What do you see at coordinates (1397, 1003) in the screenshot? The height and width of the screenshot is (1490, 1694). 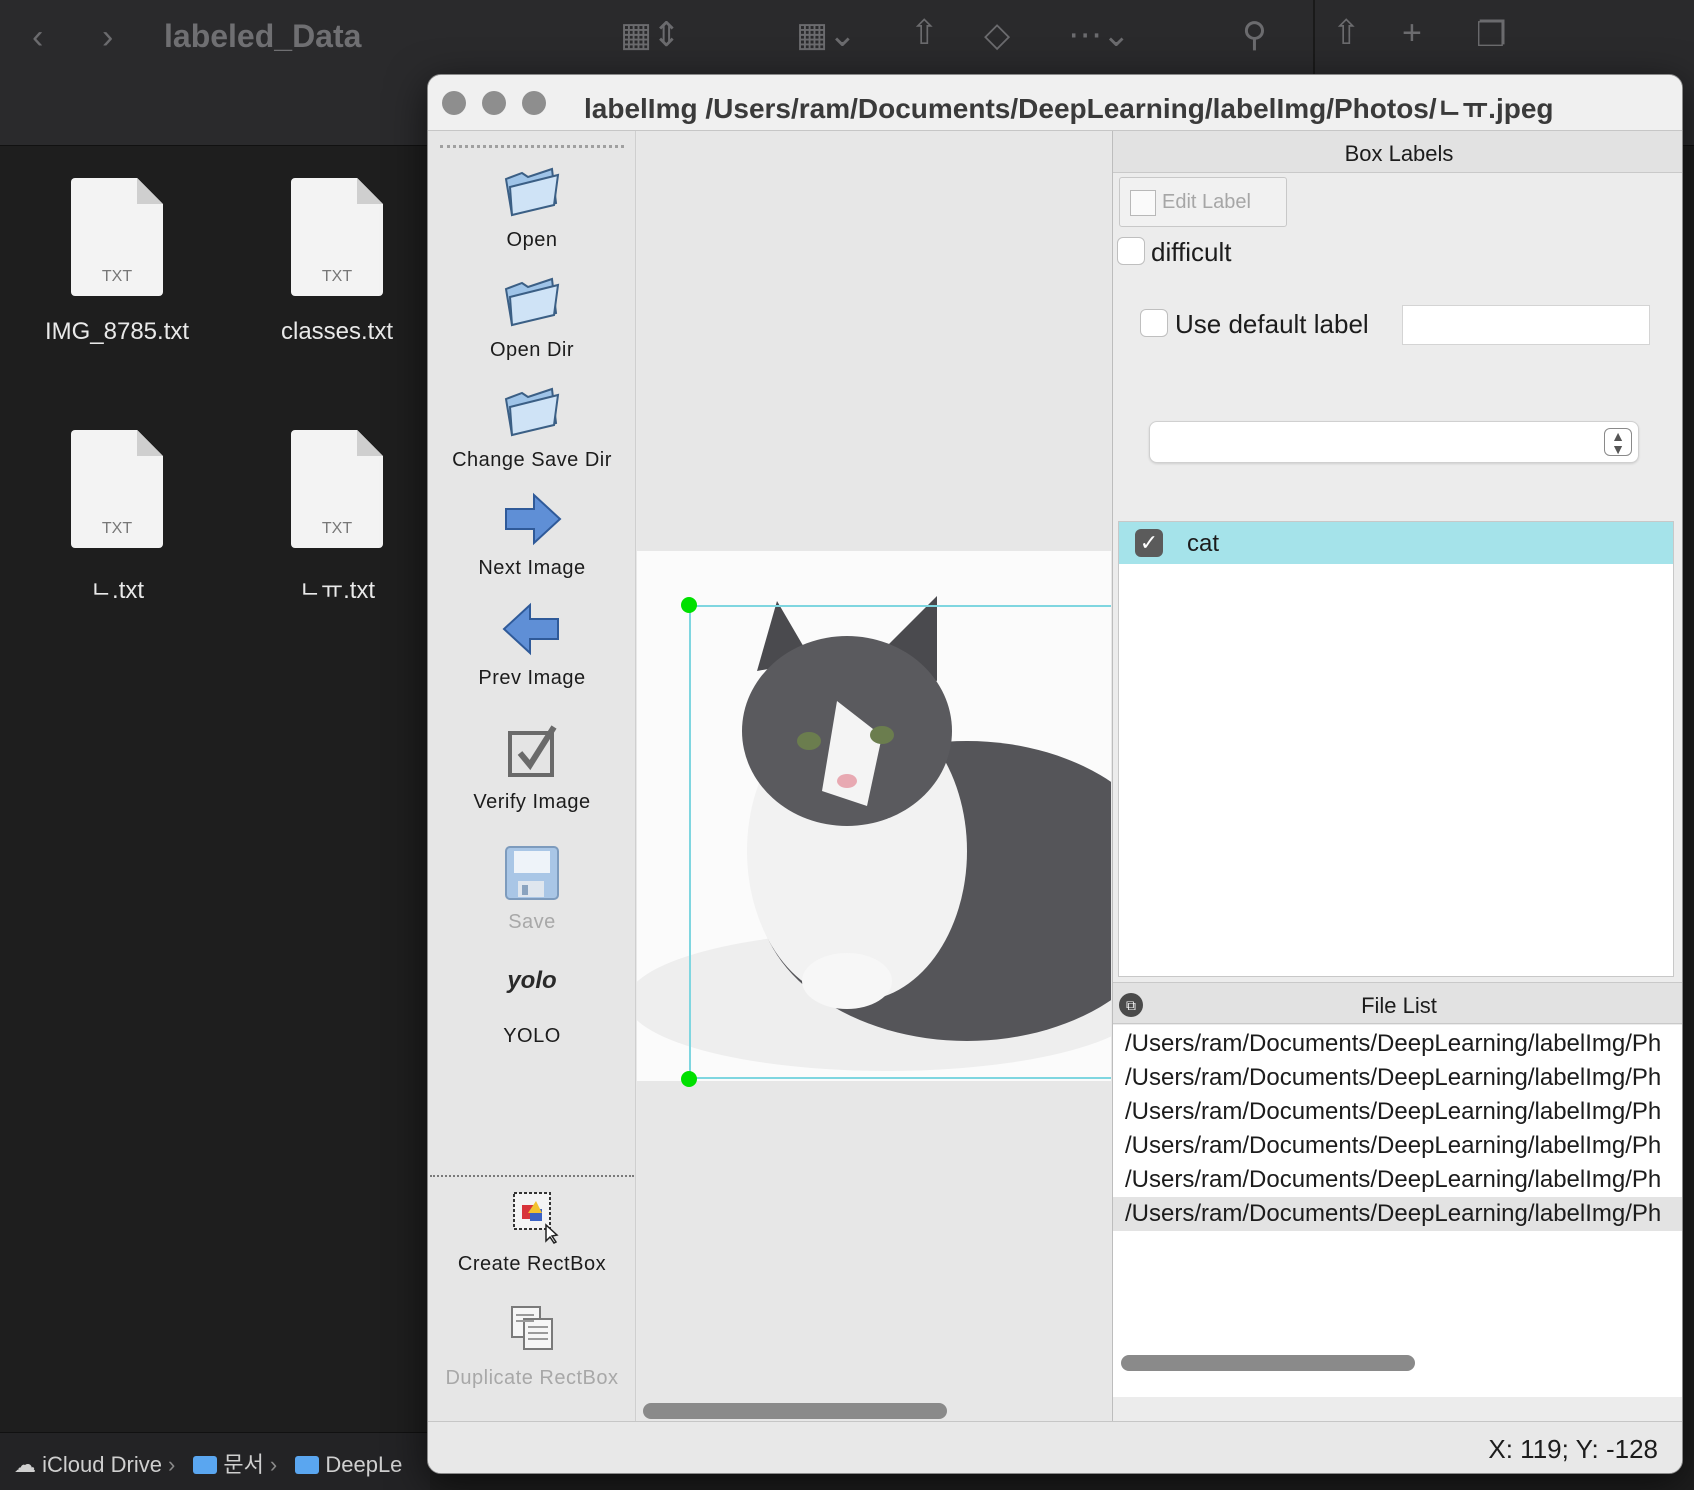 I see `file-list-header: ⧉ File List` at bounding box center [1397, 1003].